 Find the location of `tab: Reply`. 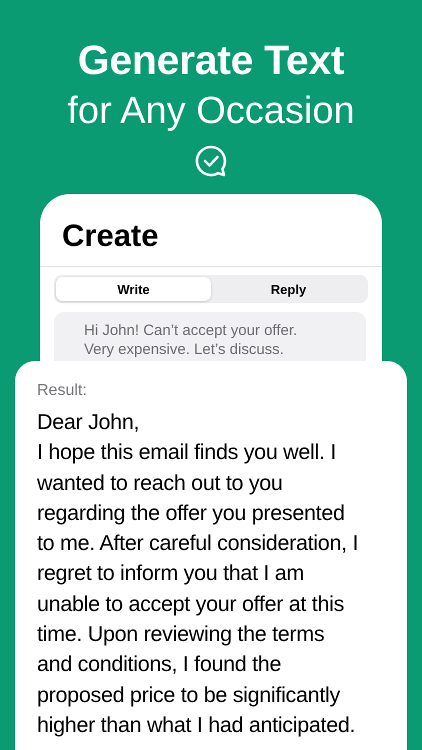

tab: Reply is located at coordinates (288, 289).